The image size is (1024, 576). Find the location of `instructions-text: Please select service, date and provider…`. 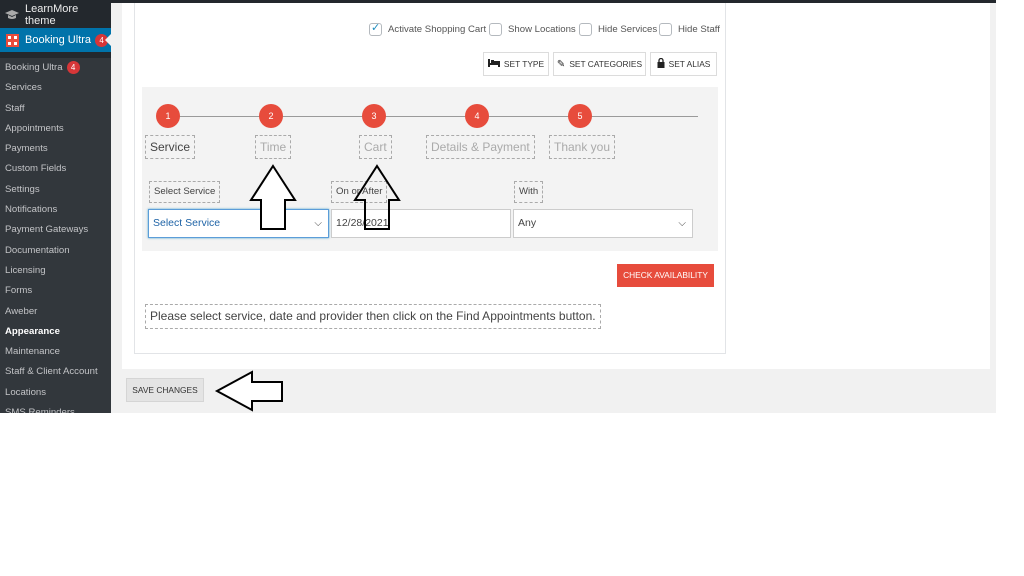

instructions-text: Please select service, date and provider… is located at coordinates (373, 316).